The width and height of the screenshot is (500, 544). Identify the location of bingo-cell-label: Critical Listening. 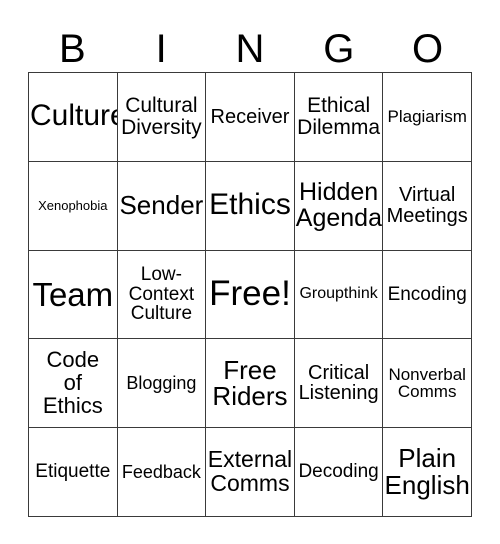
(338, 383).